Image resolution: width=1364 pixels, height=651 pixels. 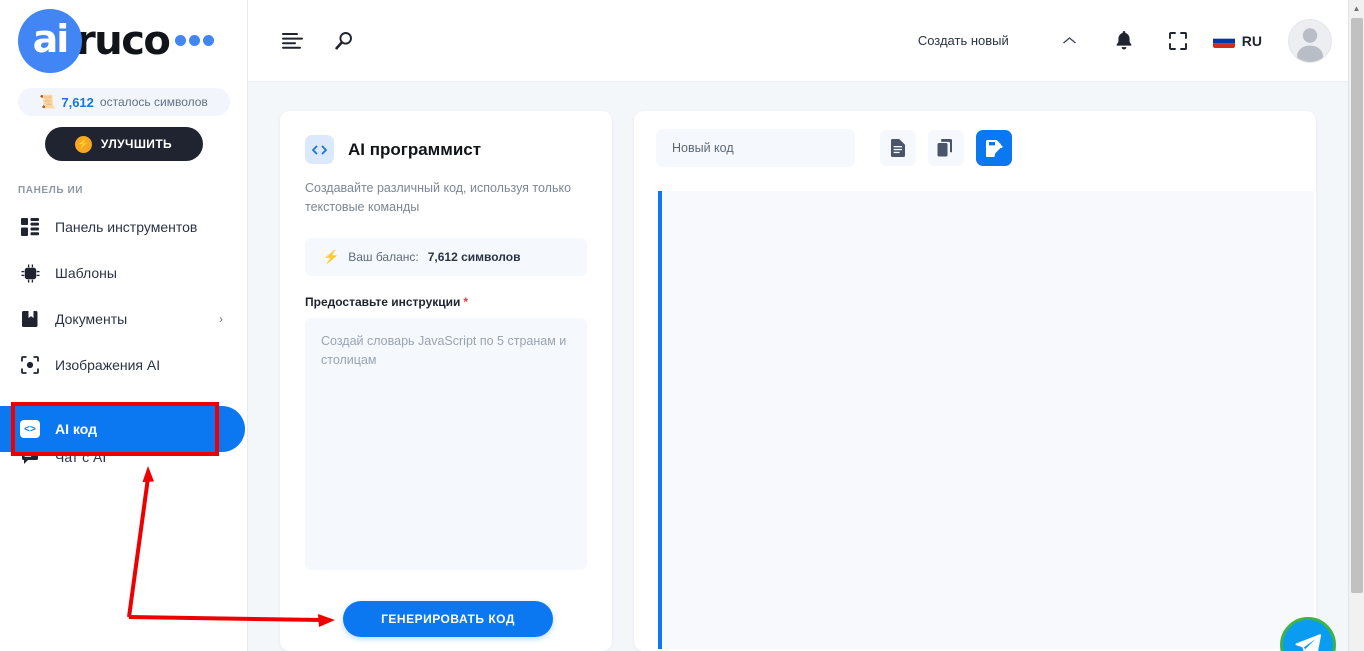 What do you see at coordinates (1357, 305) in the screenshot?
I see `scrollbar-thumb` at bounding box center [1357, 305].